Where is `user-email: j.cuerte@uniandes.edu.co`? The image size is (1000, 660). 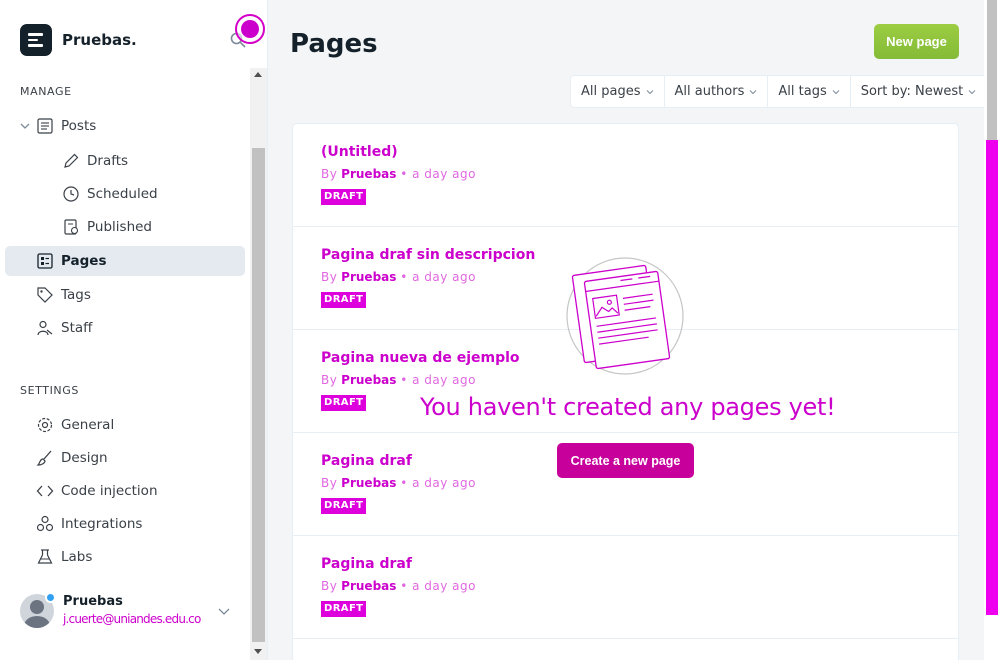 user-email: j.cuerte@uniandes.edu.co is located at coordinates (132, 619).